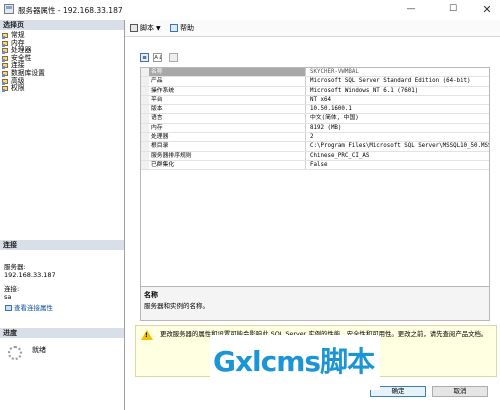 The width and height of the screenshot is (500, 410). I want to click on connection-properties-icon, so click(8, 308).